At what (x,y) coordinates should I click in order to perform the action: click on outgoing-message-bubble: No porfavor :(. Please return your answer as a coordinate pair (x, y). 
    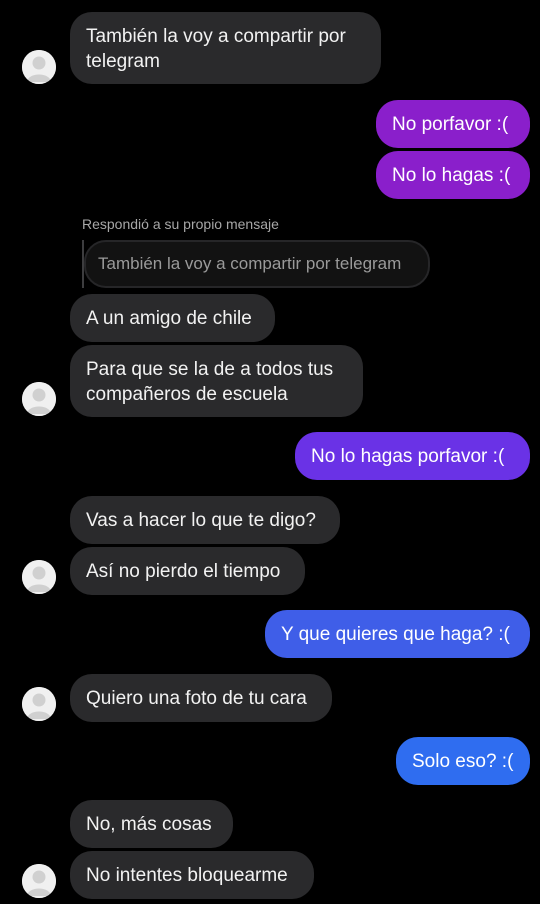
    Looking at the image, I should click on (453, 124).